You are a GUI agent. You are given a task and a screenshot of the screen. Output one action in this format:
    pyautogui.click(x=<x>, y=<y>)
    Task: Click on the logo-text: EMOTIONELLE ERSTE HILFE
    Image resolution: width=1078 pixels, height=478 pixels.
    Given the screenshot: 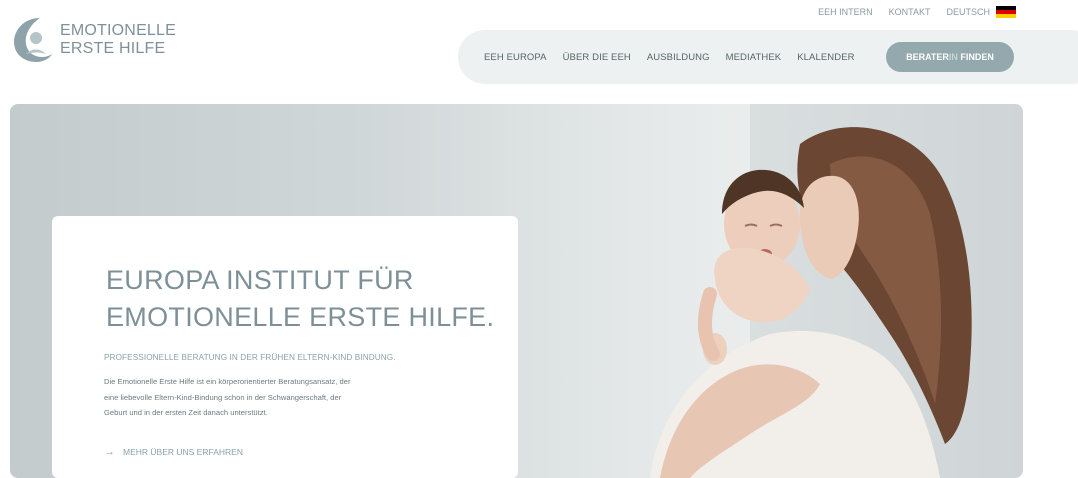 What is the action you would take?
    pyautogui.click(x=118, y=40)
    